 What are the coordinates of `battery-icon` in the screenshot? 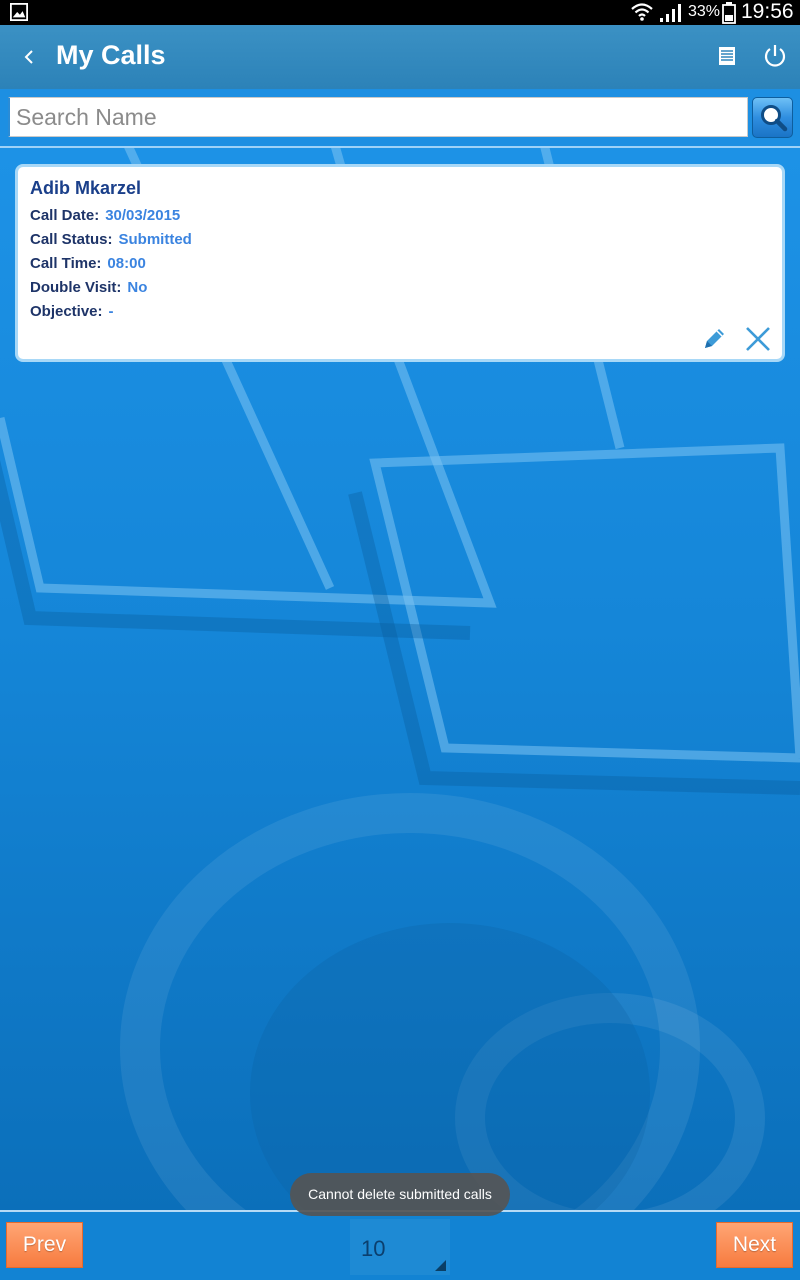 It's located at (729, 13).